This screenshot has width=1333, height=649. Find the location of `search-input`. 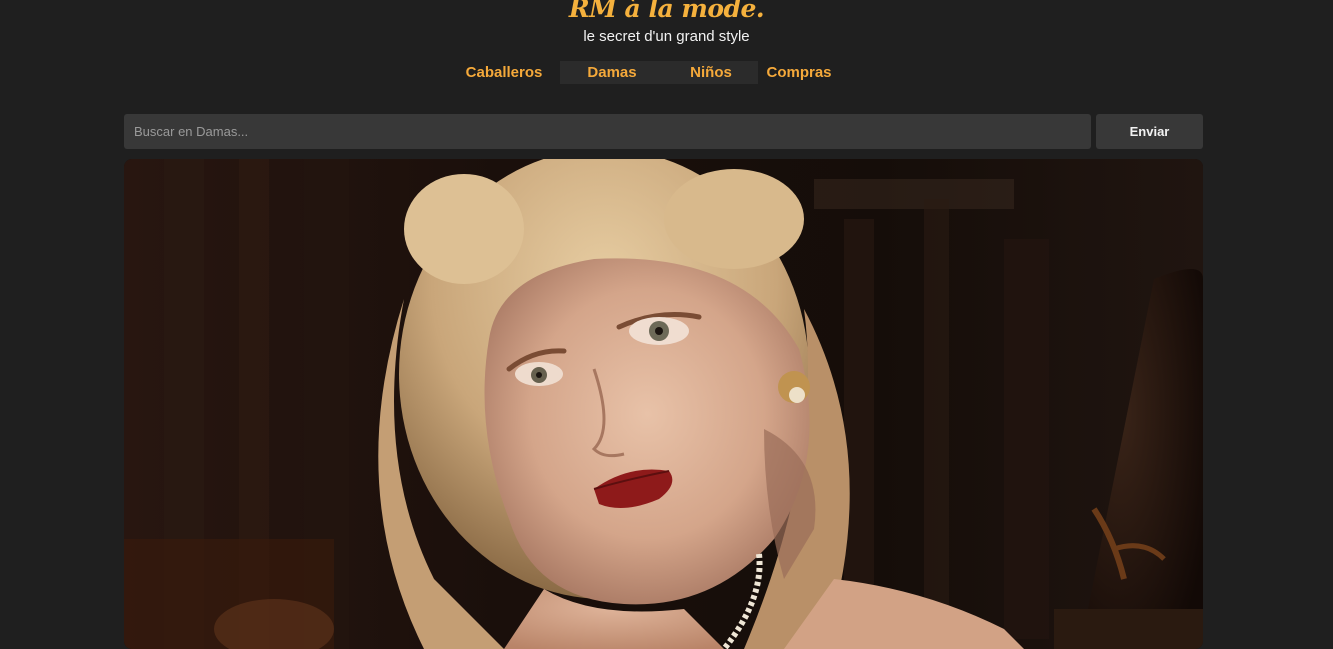

search-input is located at coordinates (607, 131).